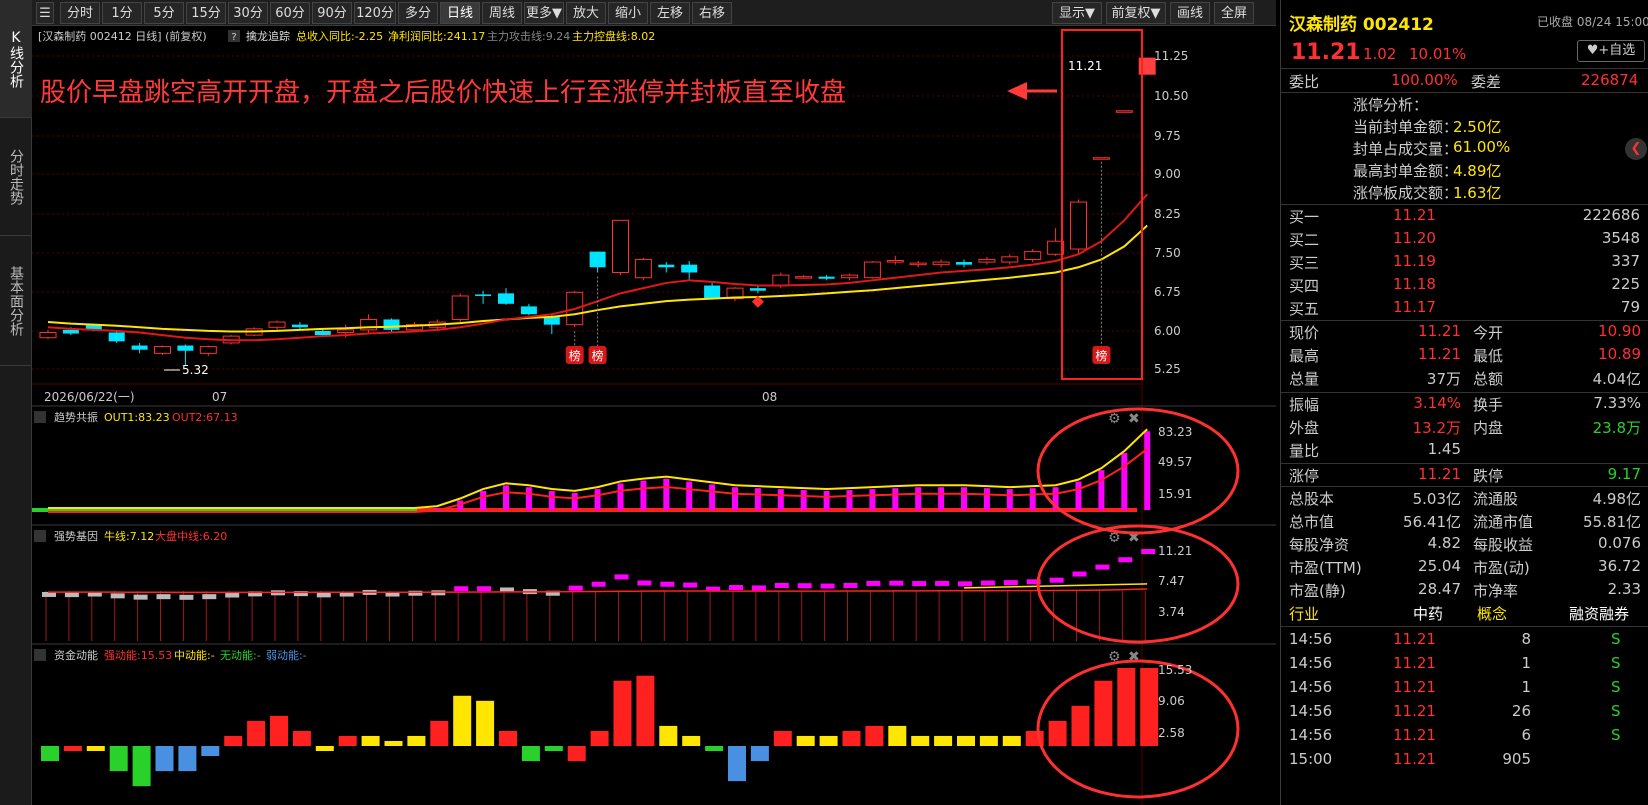 Image resolution: width=1648 pixels, height=805 pixels. Describe the element at coordinates (460, 13) in the screenshot. I see `period-day: 日线` at that location.